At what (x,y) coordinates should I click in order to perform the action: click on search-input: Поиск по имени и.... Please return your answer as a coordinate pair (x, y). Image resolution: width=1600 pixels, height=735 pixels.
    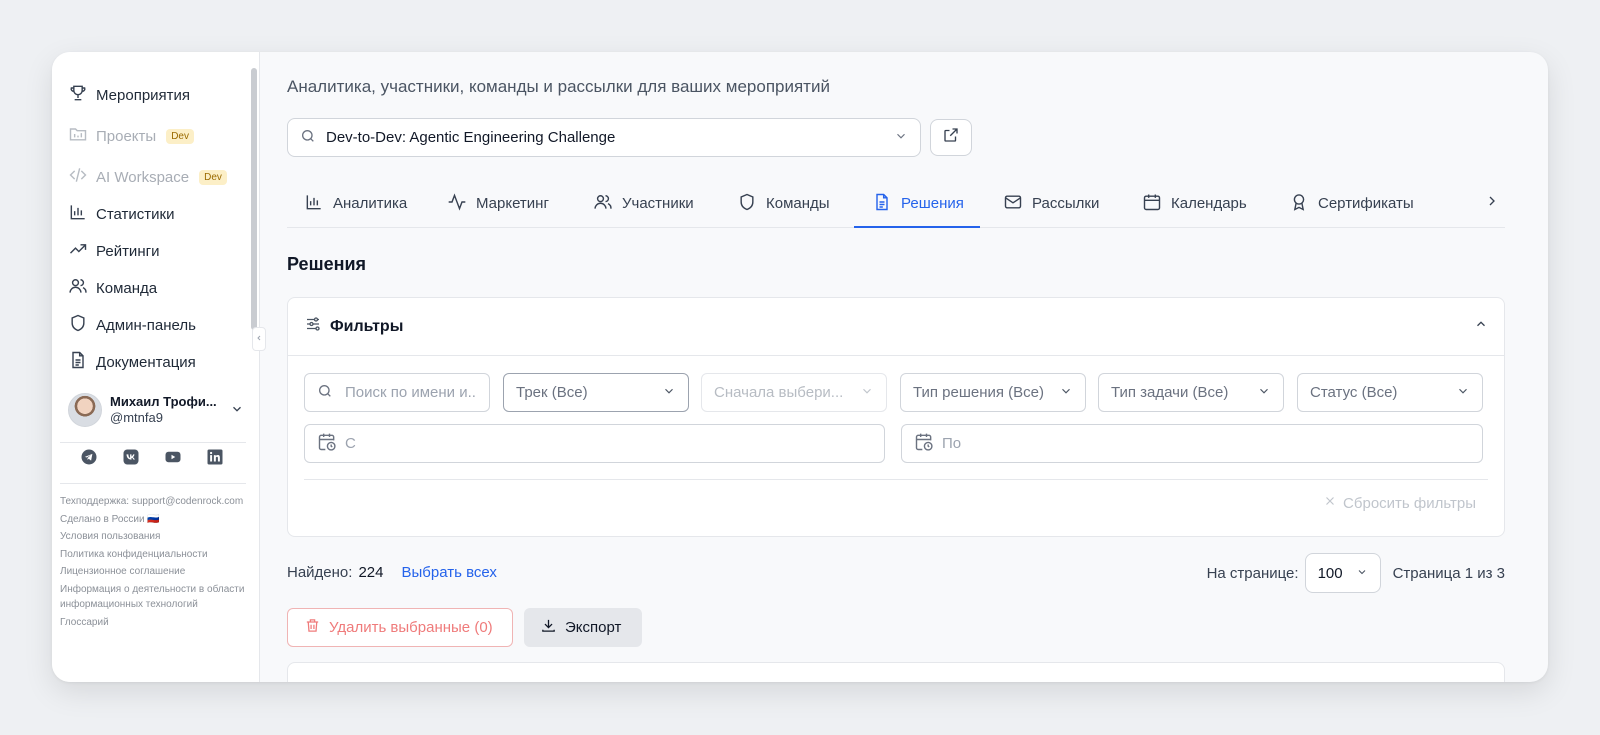
    Looking at the image, I should click on (397, 392).